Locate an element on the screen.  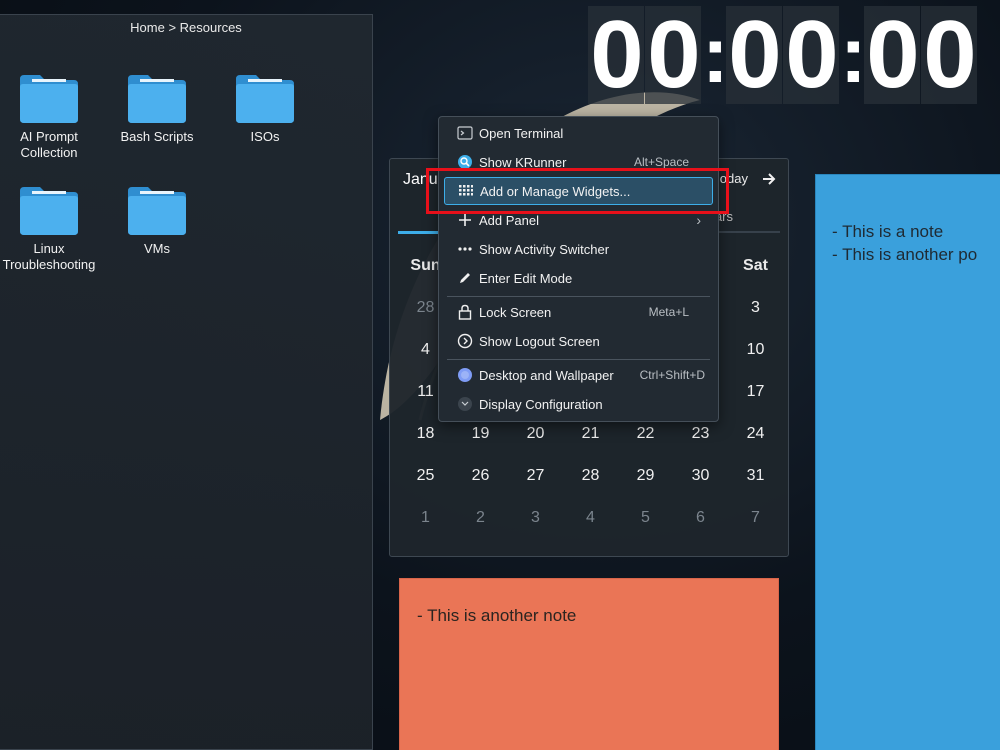
folder-vms: VMs is located at coordinates (157, 221).